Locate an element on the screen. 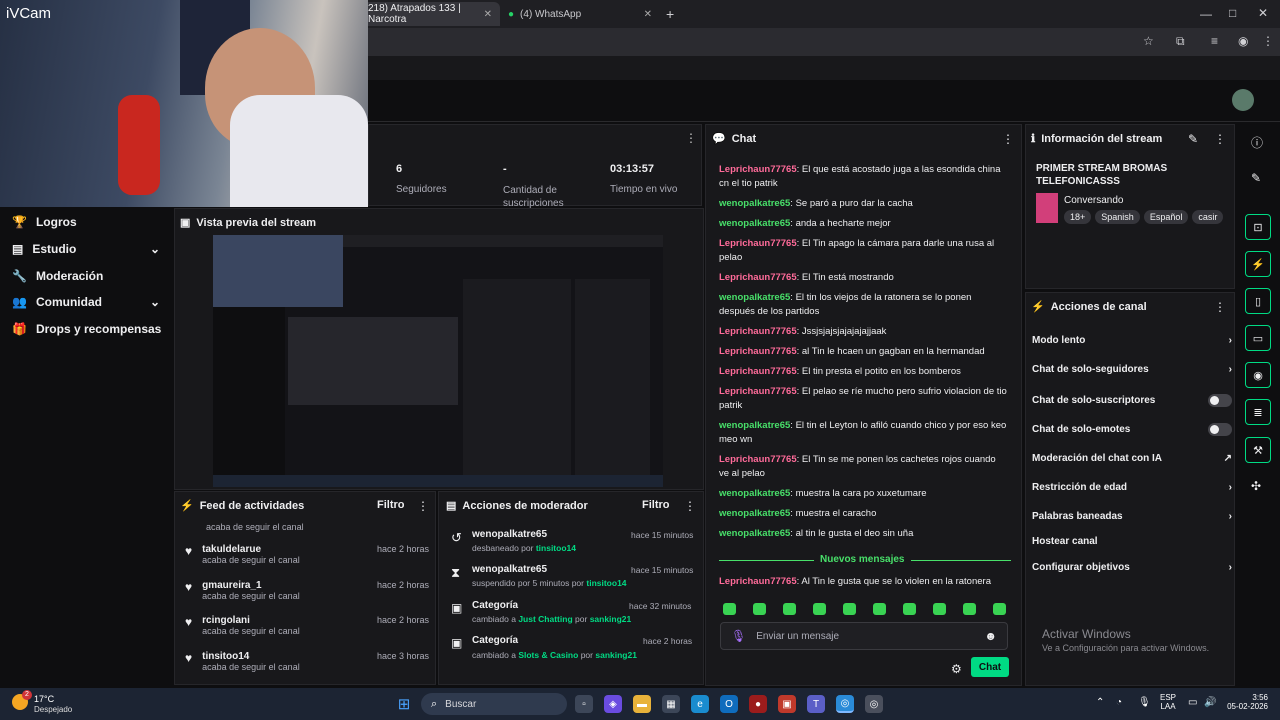  action-palabras-baneadas: Palabras baneadas › is located at coordinates (1132, 516).